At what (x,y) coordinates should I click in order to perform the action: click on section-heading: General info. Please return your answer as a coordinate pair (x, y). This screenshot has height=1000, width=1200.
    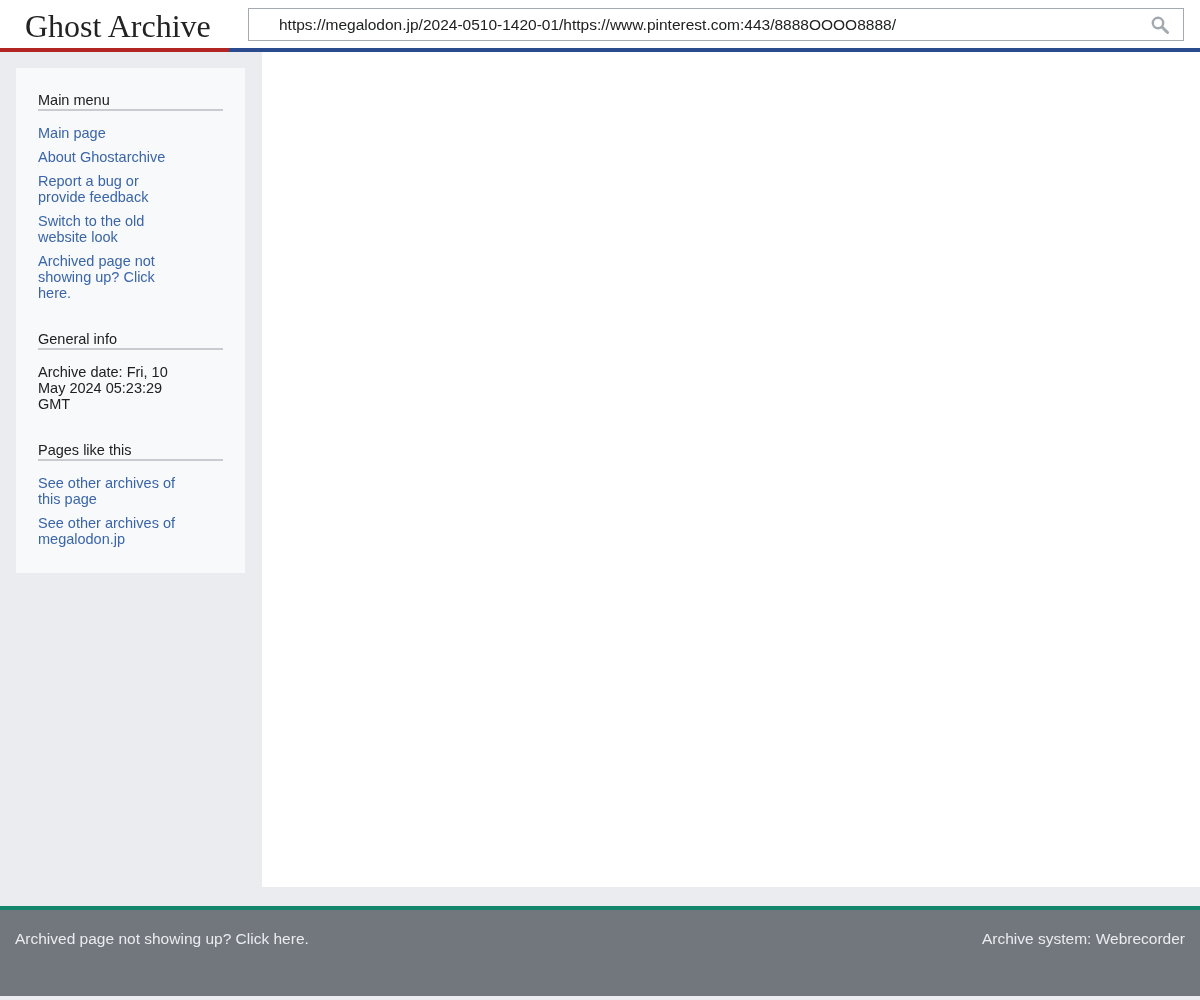
    Looking at the image, I should click on (130, 340).